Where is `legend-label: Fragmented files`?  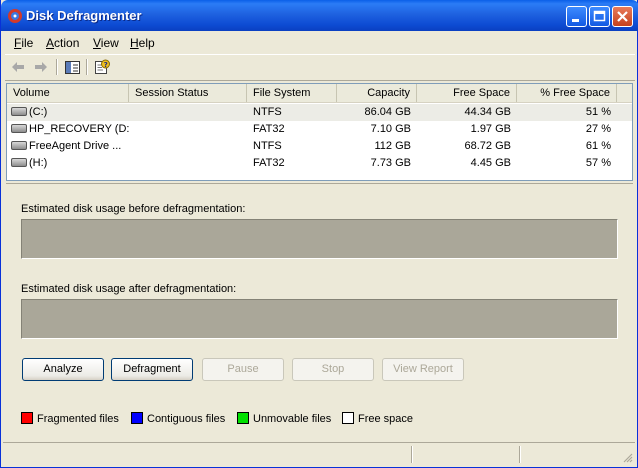 legend-label: Fragmented files is located at coordinates (78, 419).